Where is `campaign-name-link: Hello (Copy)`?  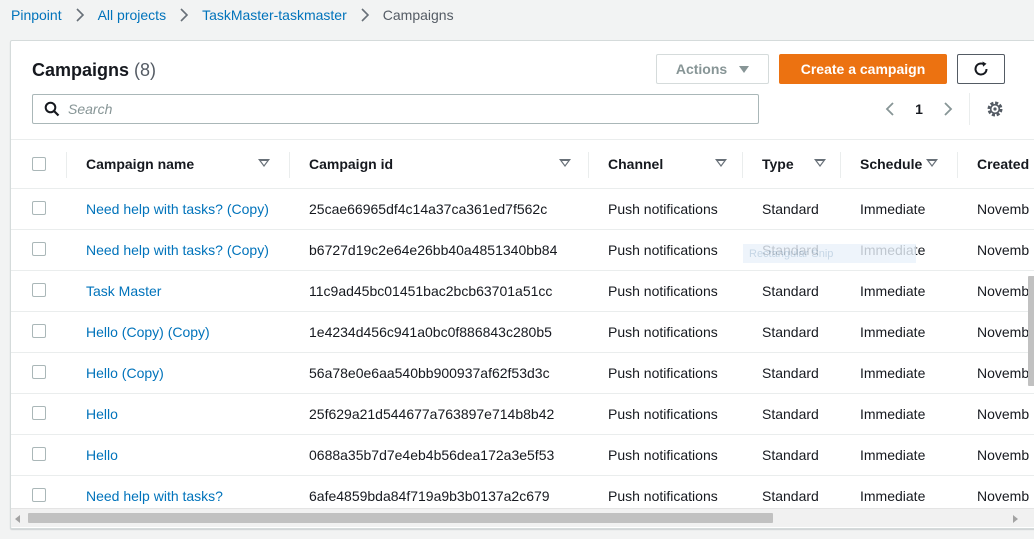
campaign-name-link: Hello (Copy) is located at coordinates (125, 373).